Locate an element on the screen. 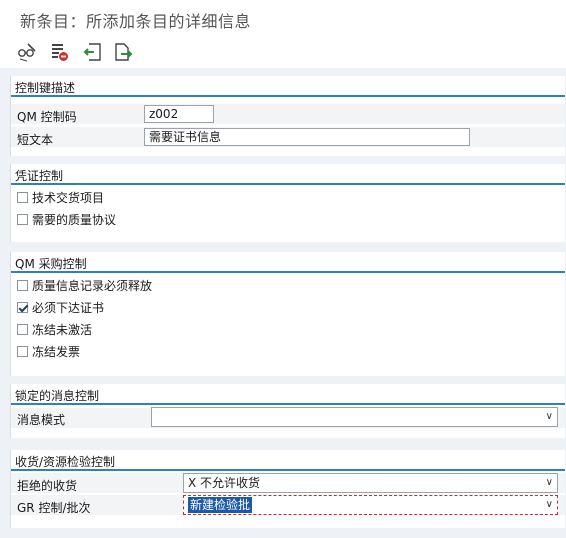 This screenshot has height=538, width=566. delete-icon is located at coordinates (59, 52).